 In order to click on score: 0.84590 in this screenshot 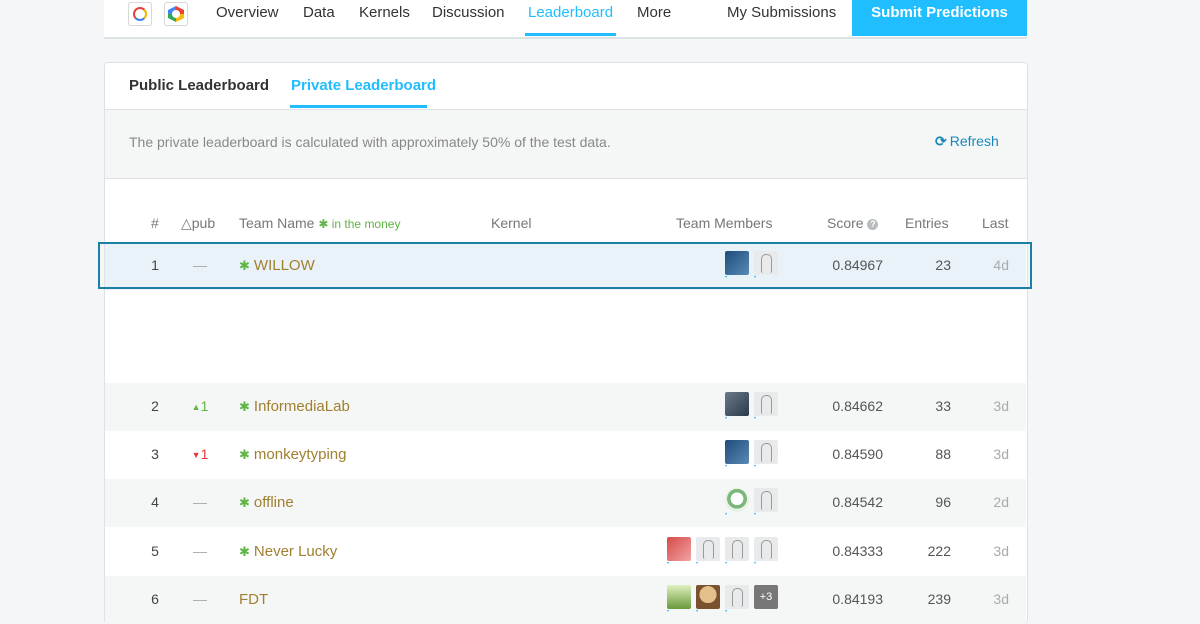, I will do `click(857, 454)`.